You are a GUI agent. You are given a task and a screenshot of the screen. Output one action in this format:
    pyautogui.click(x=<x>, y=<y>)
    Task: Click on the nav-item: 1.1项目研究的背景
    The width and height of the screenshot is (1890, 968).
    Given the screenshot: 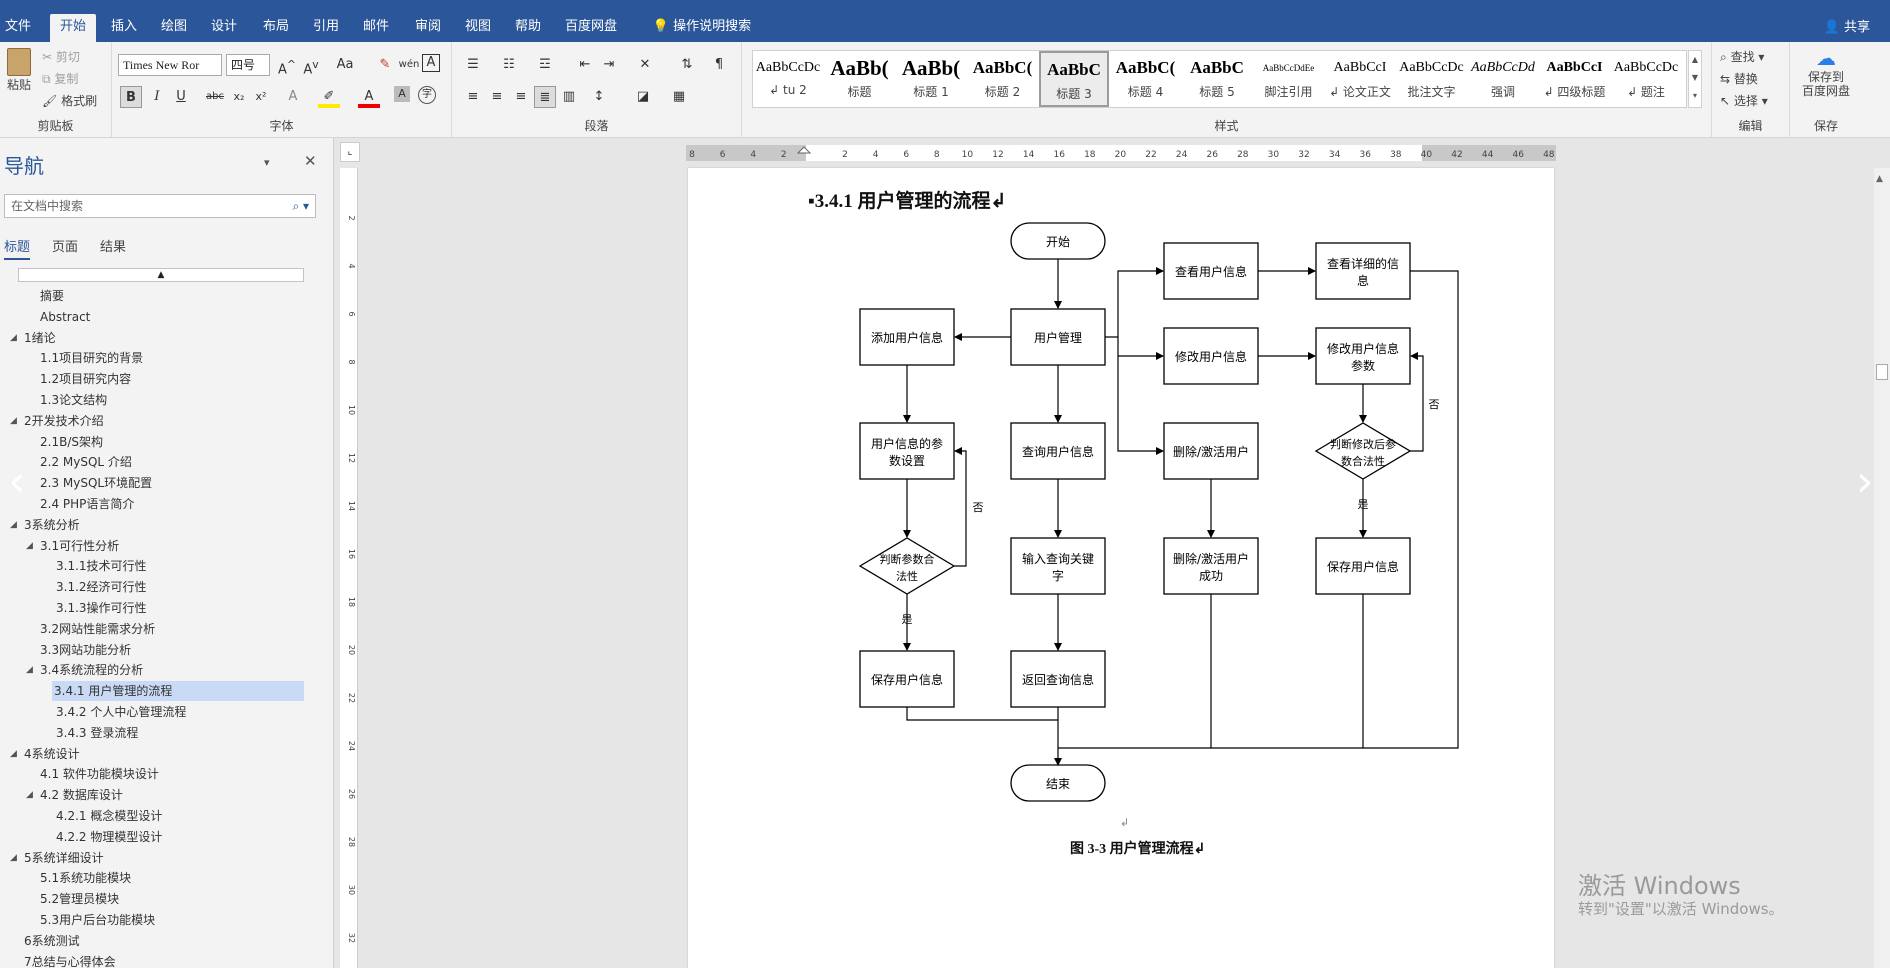 What is the action you would take?
    pyautogui.click(x=155, y=358)
    